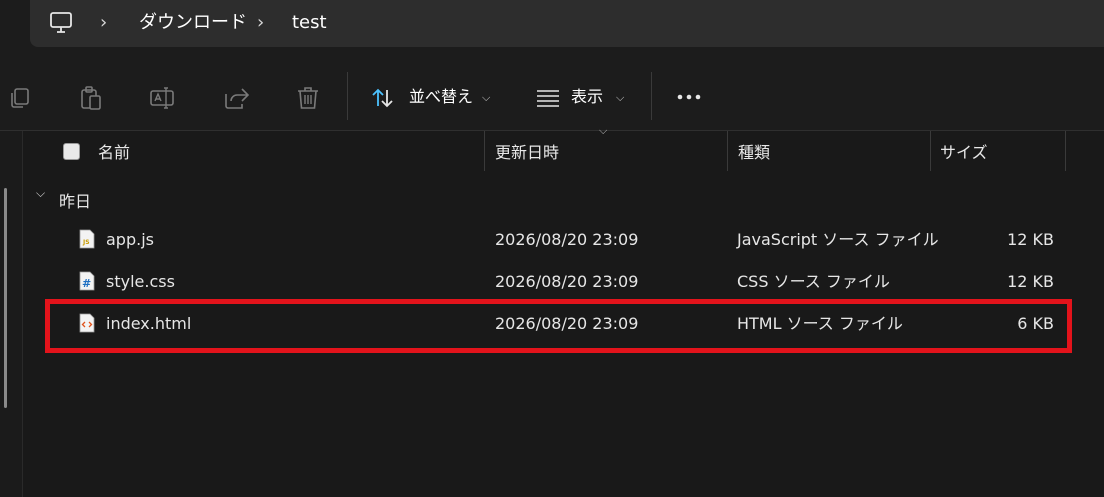 The height and width of the screenshot is (497, 1104). Describe the element at coordinates (813, 281) in the screenshot. I see `file-type: CSS ソース ファイル` at that location.